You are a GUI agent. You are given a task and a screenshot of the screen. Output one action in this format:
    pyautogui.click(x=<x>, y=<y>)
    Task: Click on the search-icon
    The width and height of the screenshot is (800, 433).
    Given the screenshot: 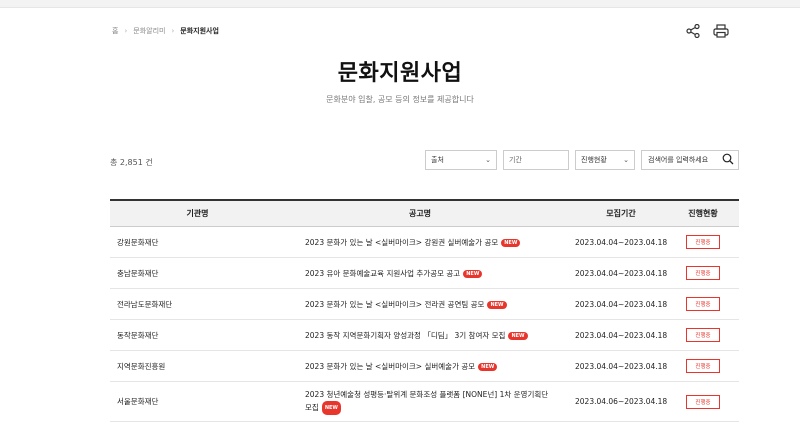 What is the action you would take?
    pyautogui.click(x=728, y=160)
    